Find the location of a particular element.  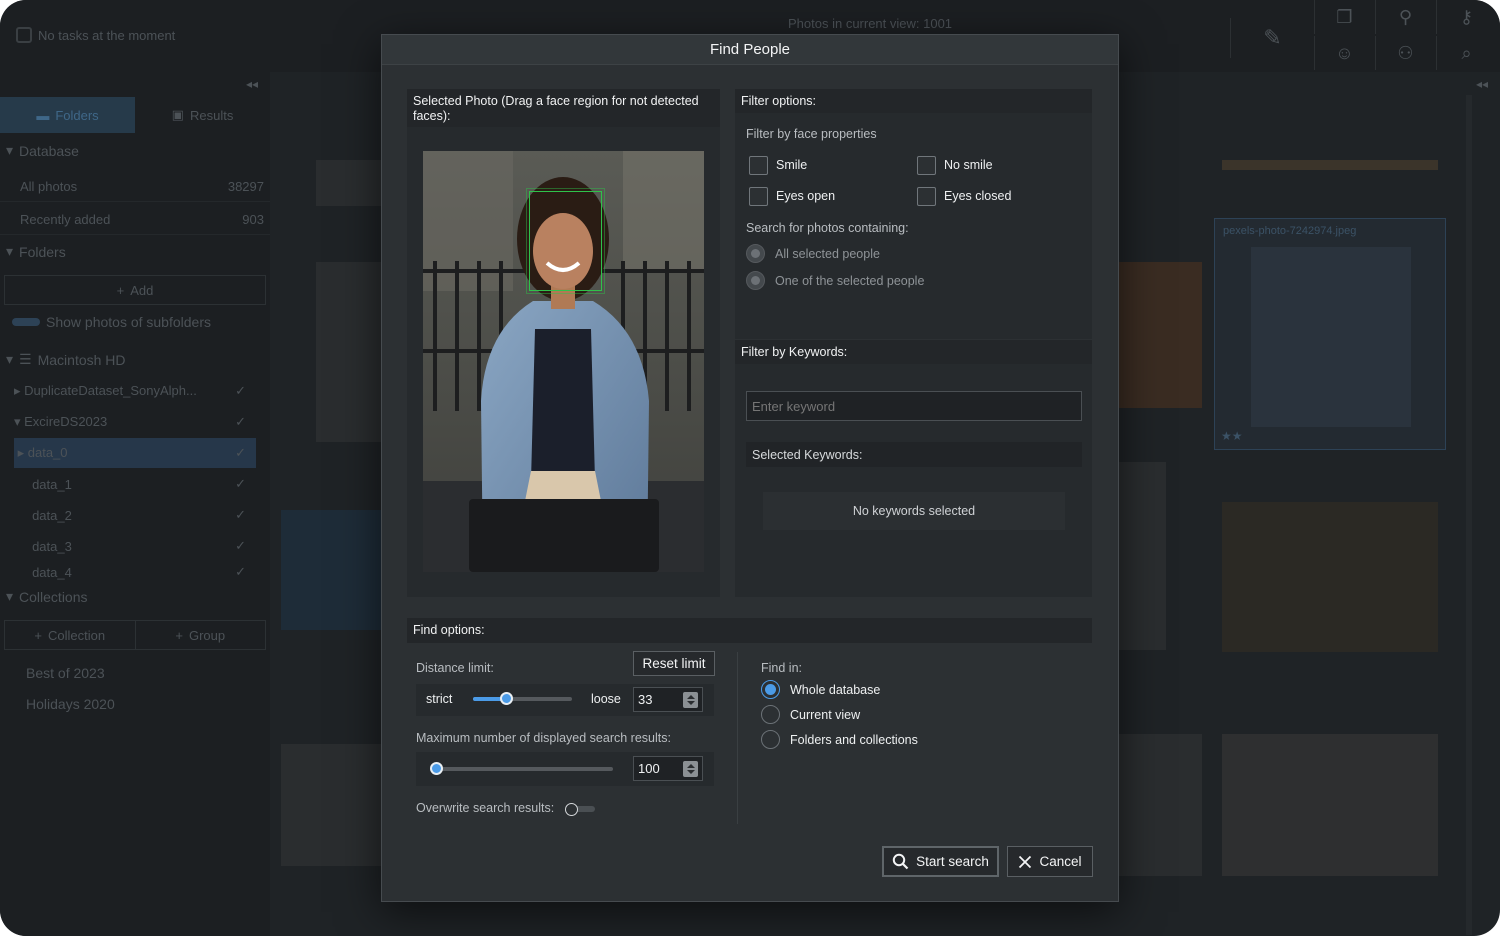

search-icon: ⌕ is located at coordinates (1466, 53).